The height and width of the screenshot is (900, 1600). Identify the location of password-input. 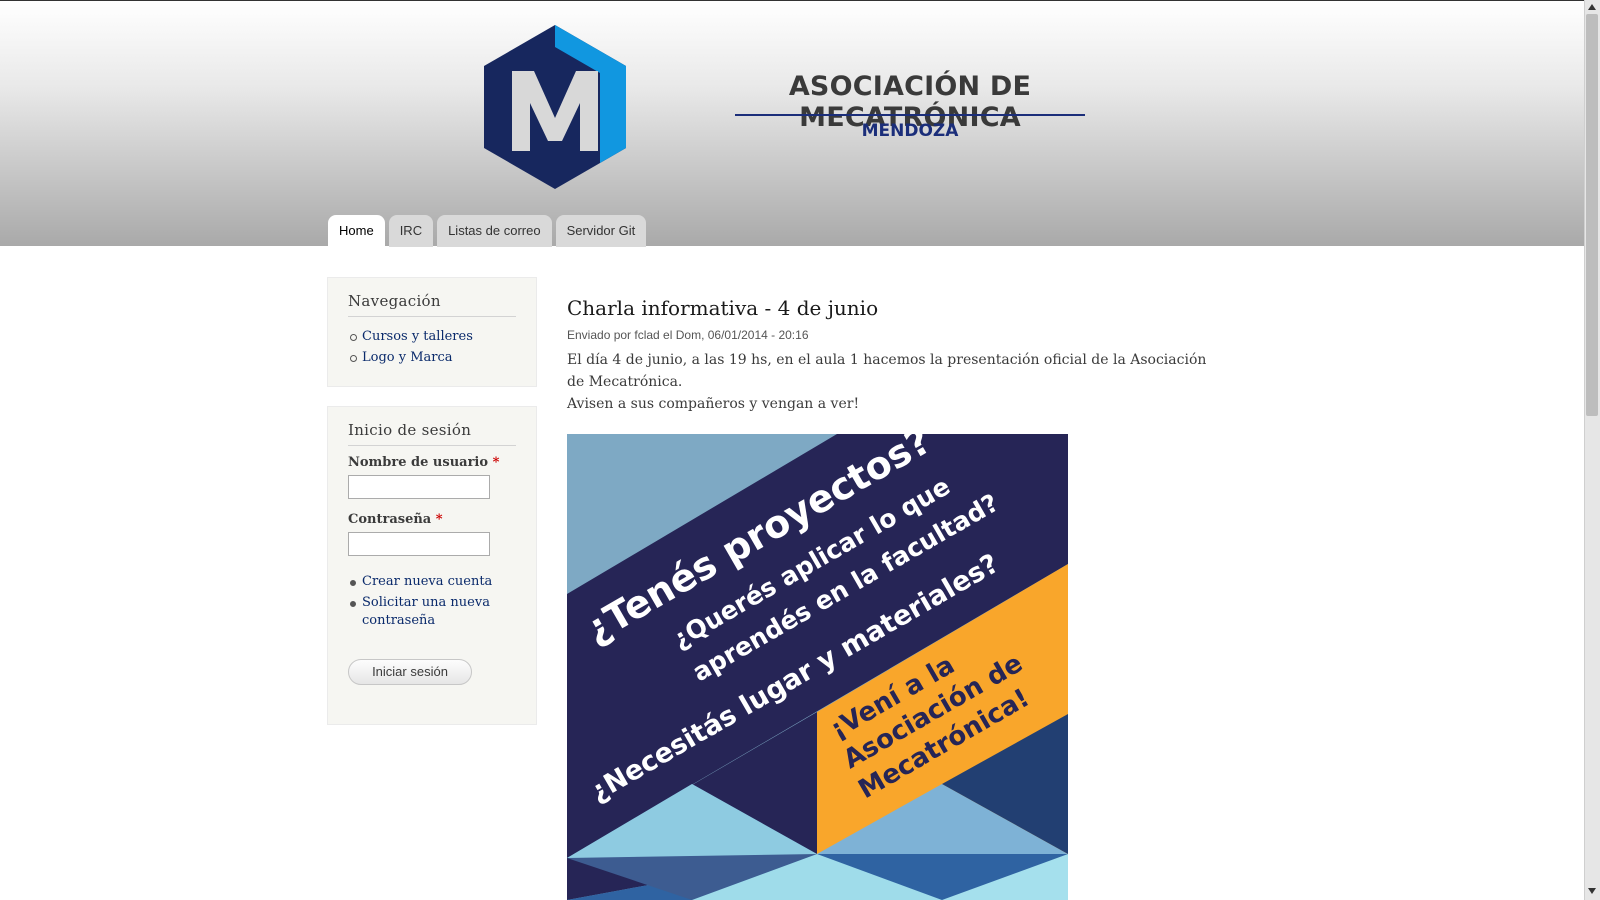
(419, 544).